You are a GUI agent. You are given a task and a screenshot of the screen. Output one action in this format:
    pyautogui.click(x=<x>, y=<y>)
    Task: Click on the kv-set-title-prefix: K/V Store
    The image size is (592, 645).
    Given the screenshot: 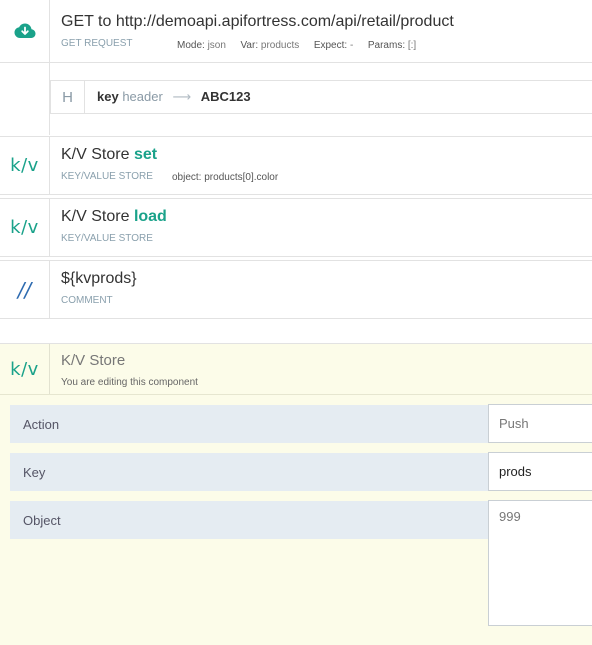 What is the action you would take?
    pyautogui.click(x=95, y=154)
    